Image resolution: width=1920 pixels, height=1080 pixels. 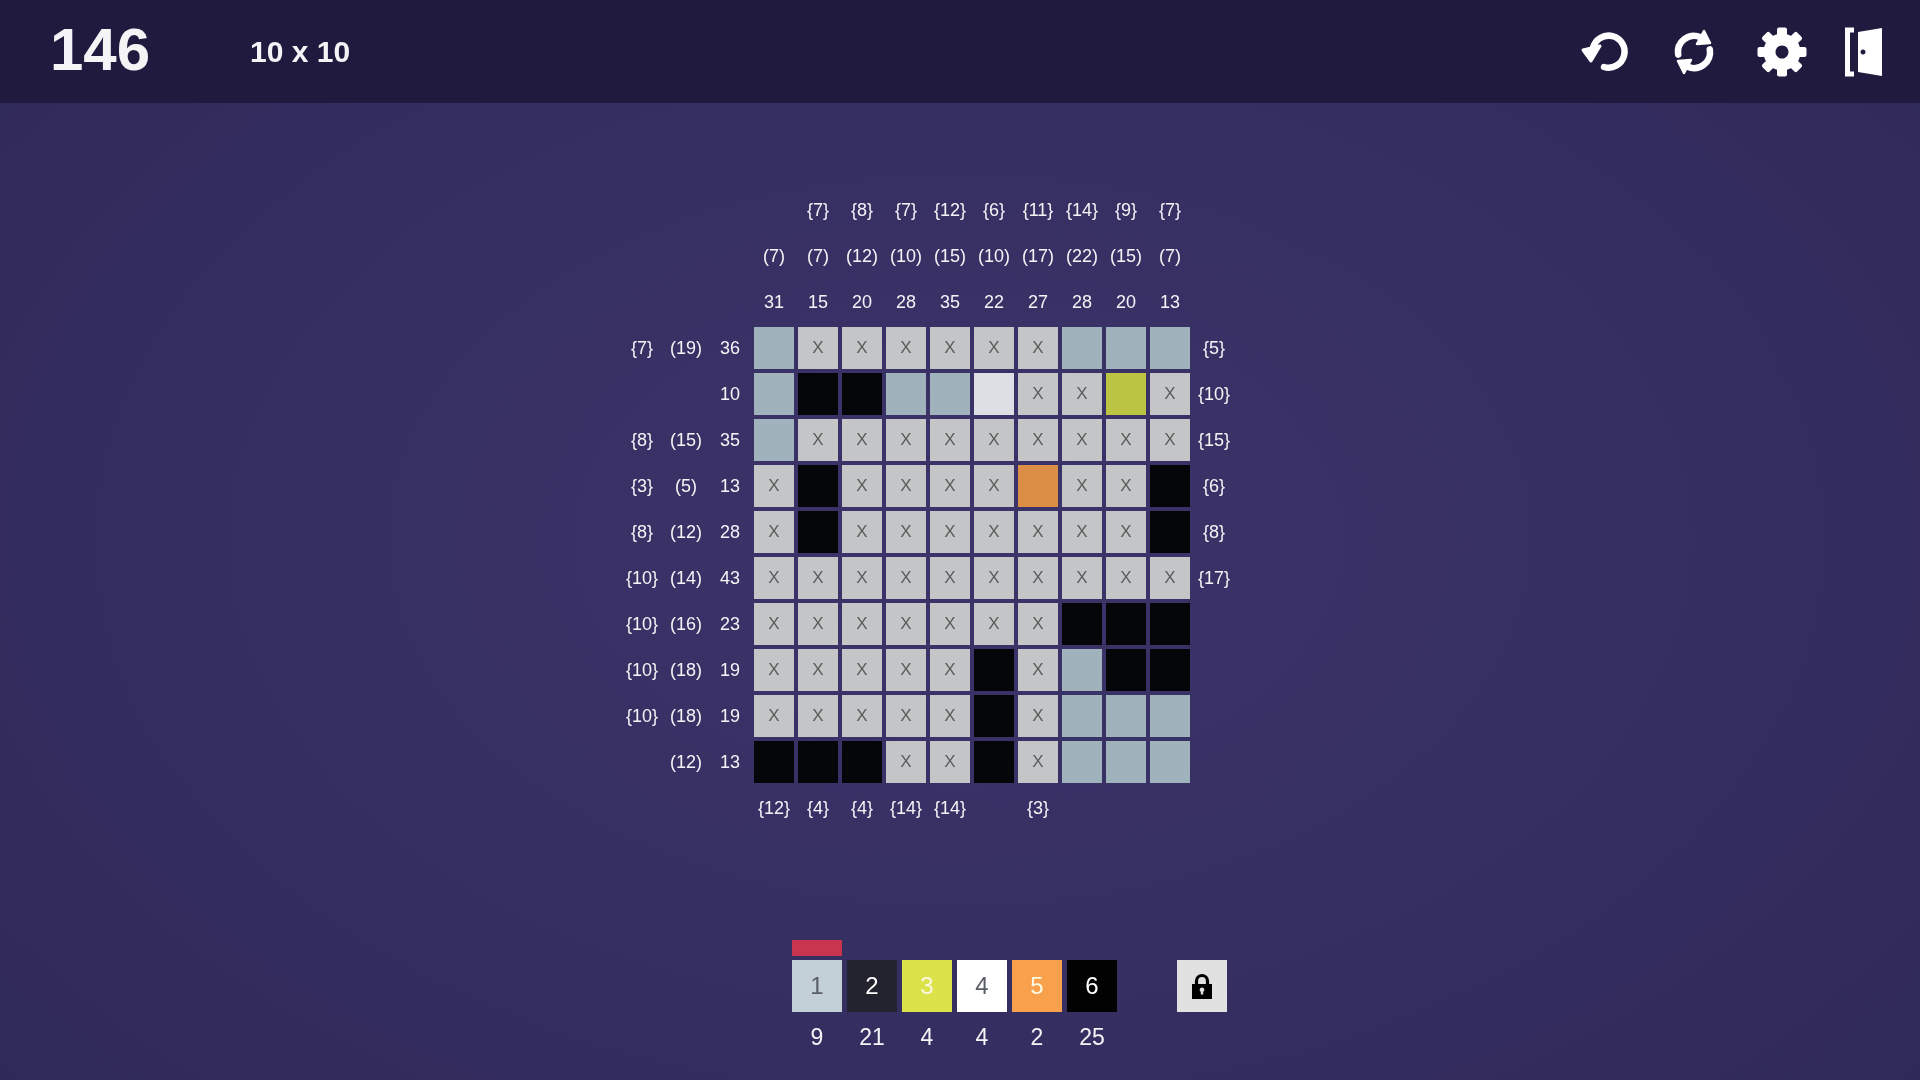 I want to click on color-swatch: 6, so click(x=1092, y=986).